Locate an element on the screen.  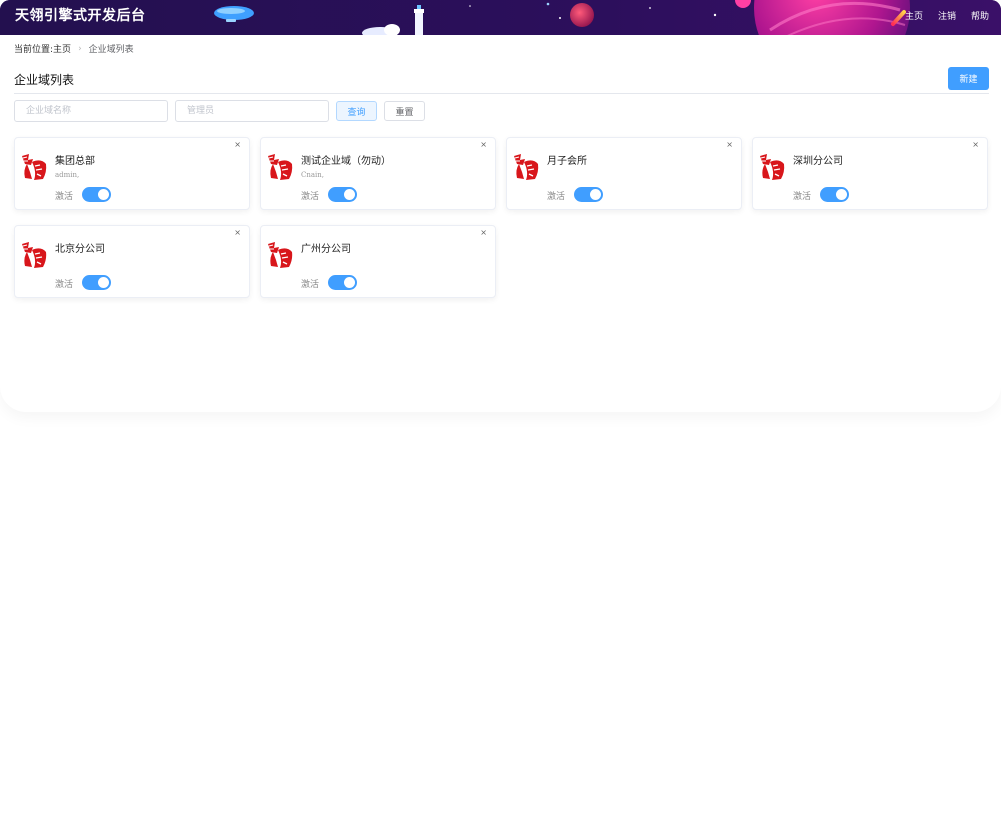
domain-card: 集团总部 admin, × 激活 is located at coordinates (132, 173).